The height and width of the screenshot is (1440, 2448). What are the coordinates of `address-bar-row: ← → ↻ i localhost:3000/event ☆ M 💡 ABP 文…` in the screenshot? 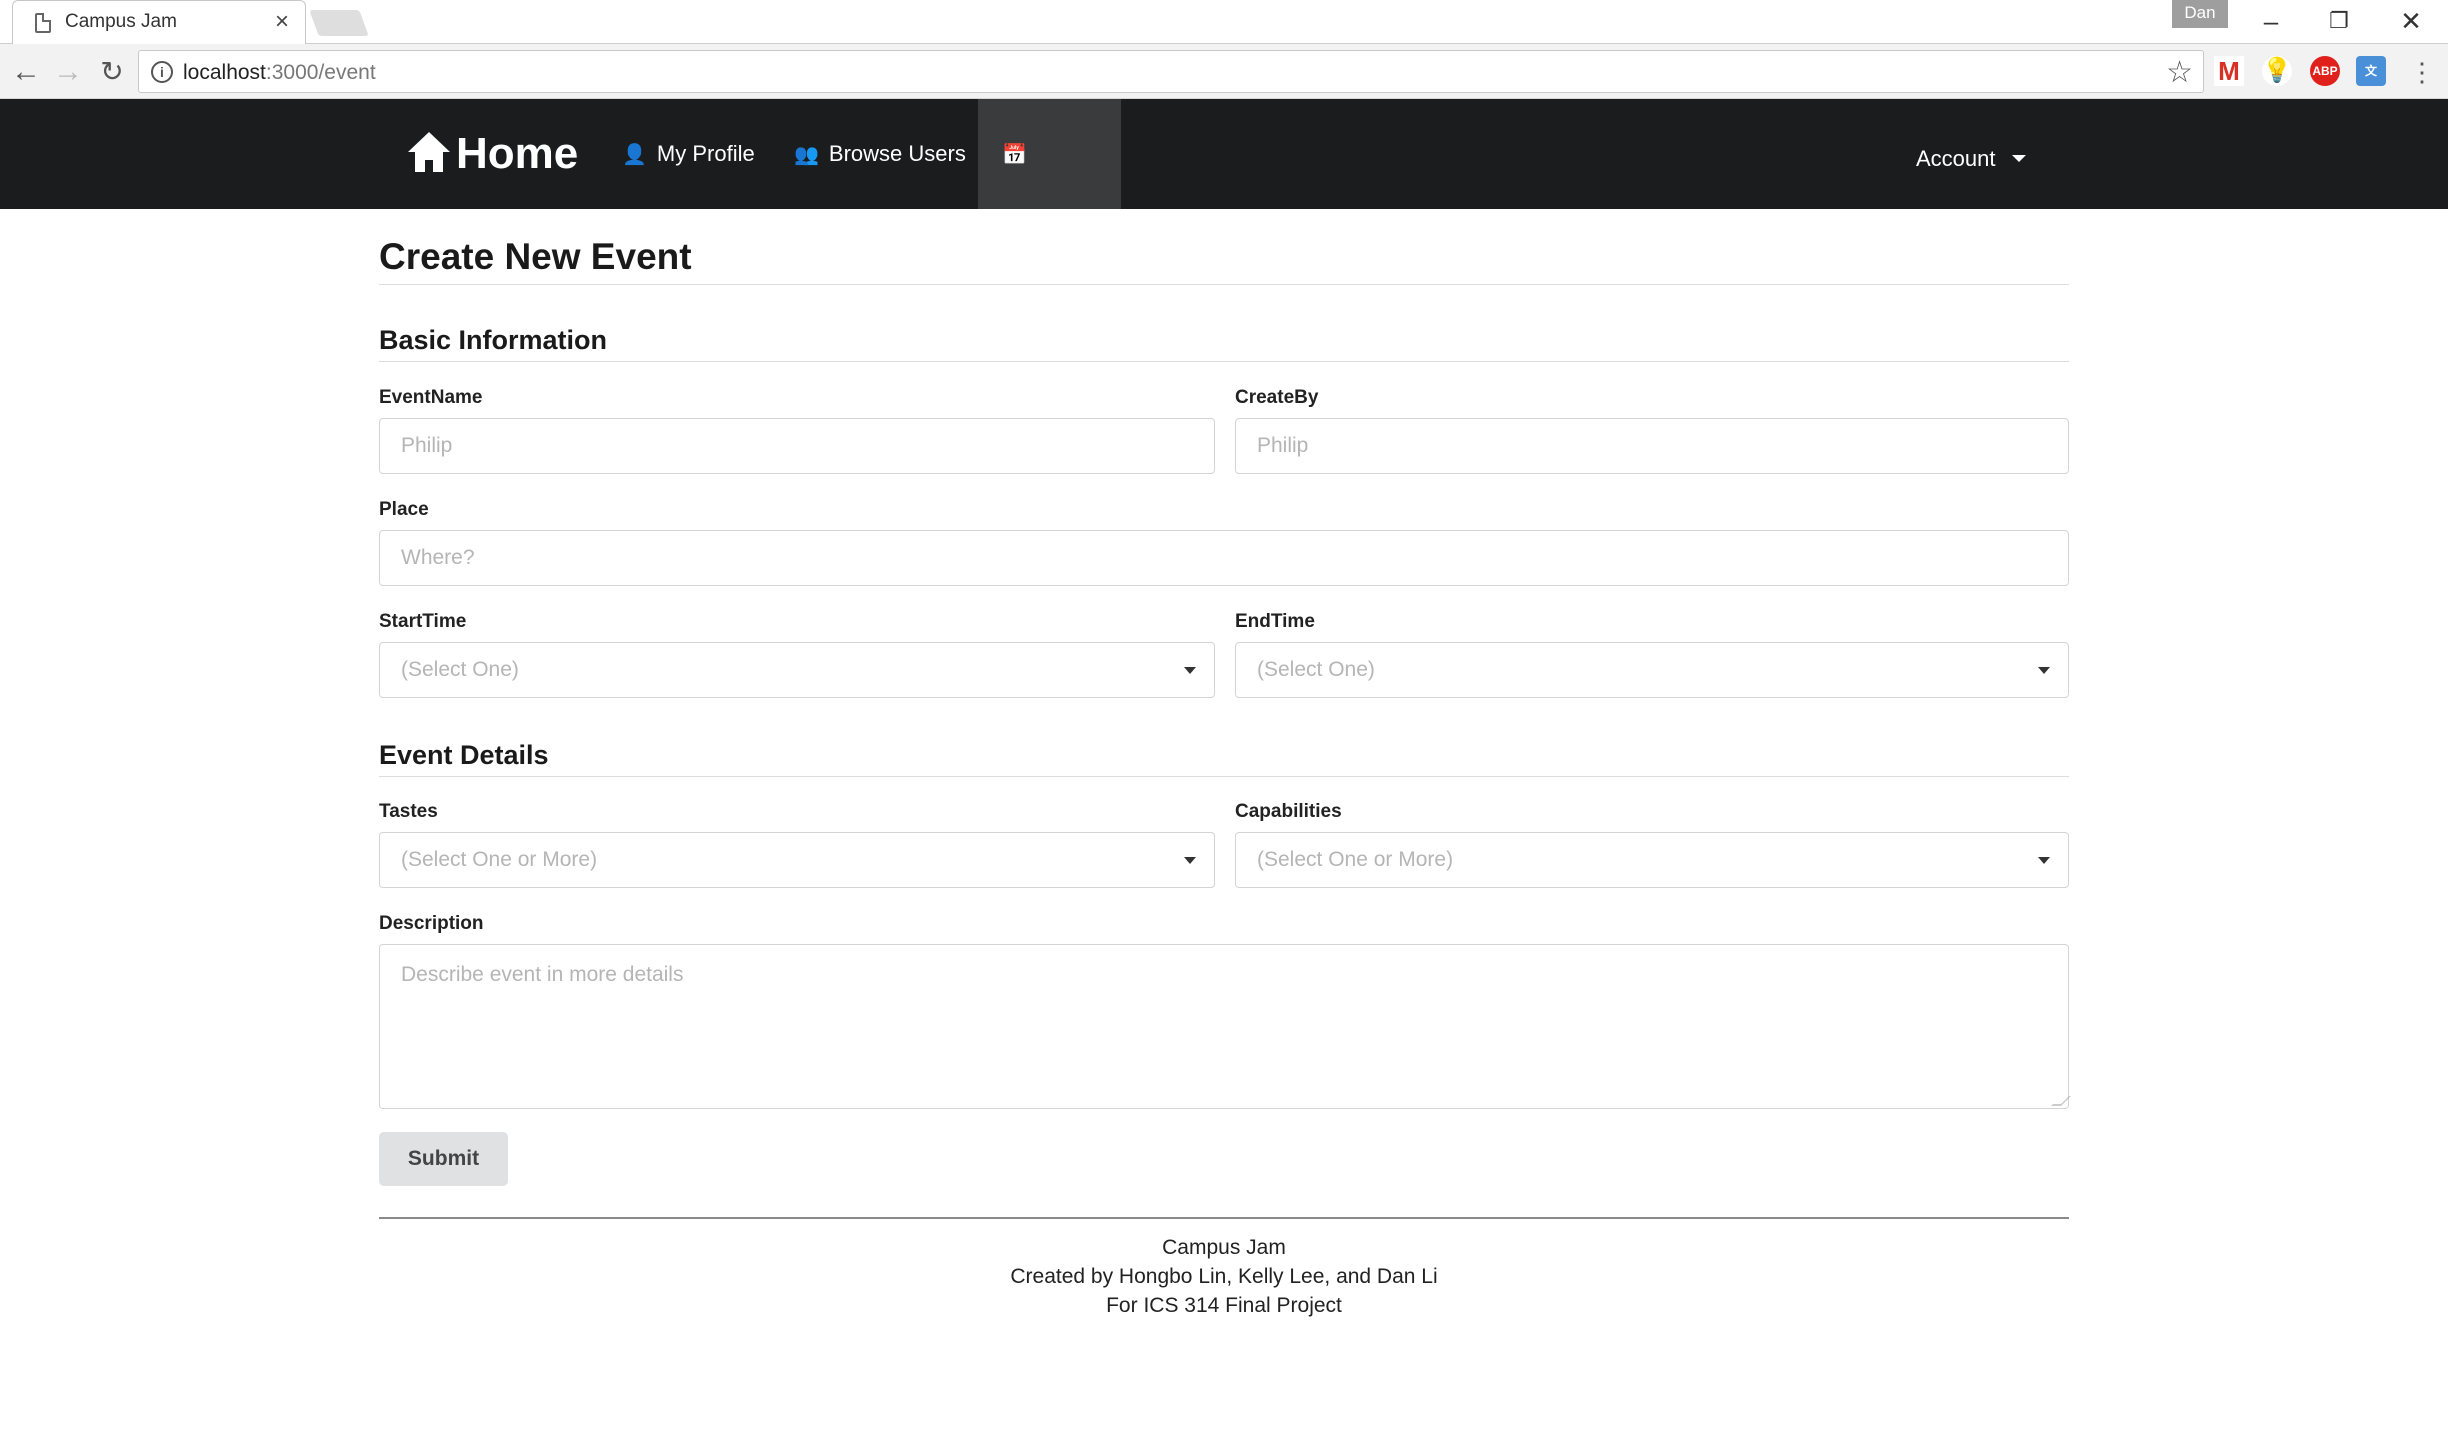 It's located at (1224, 71).